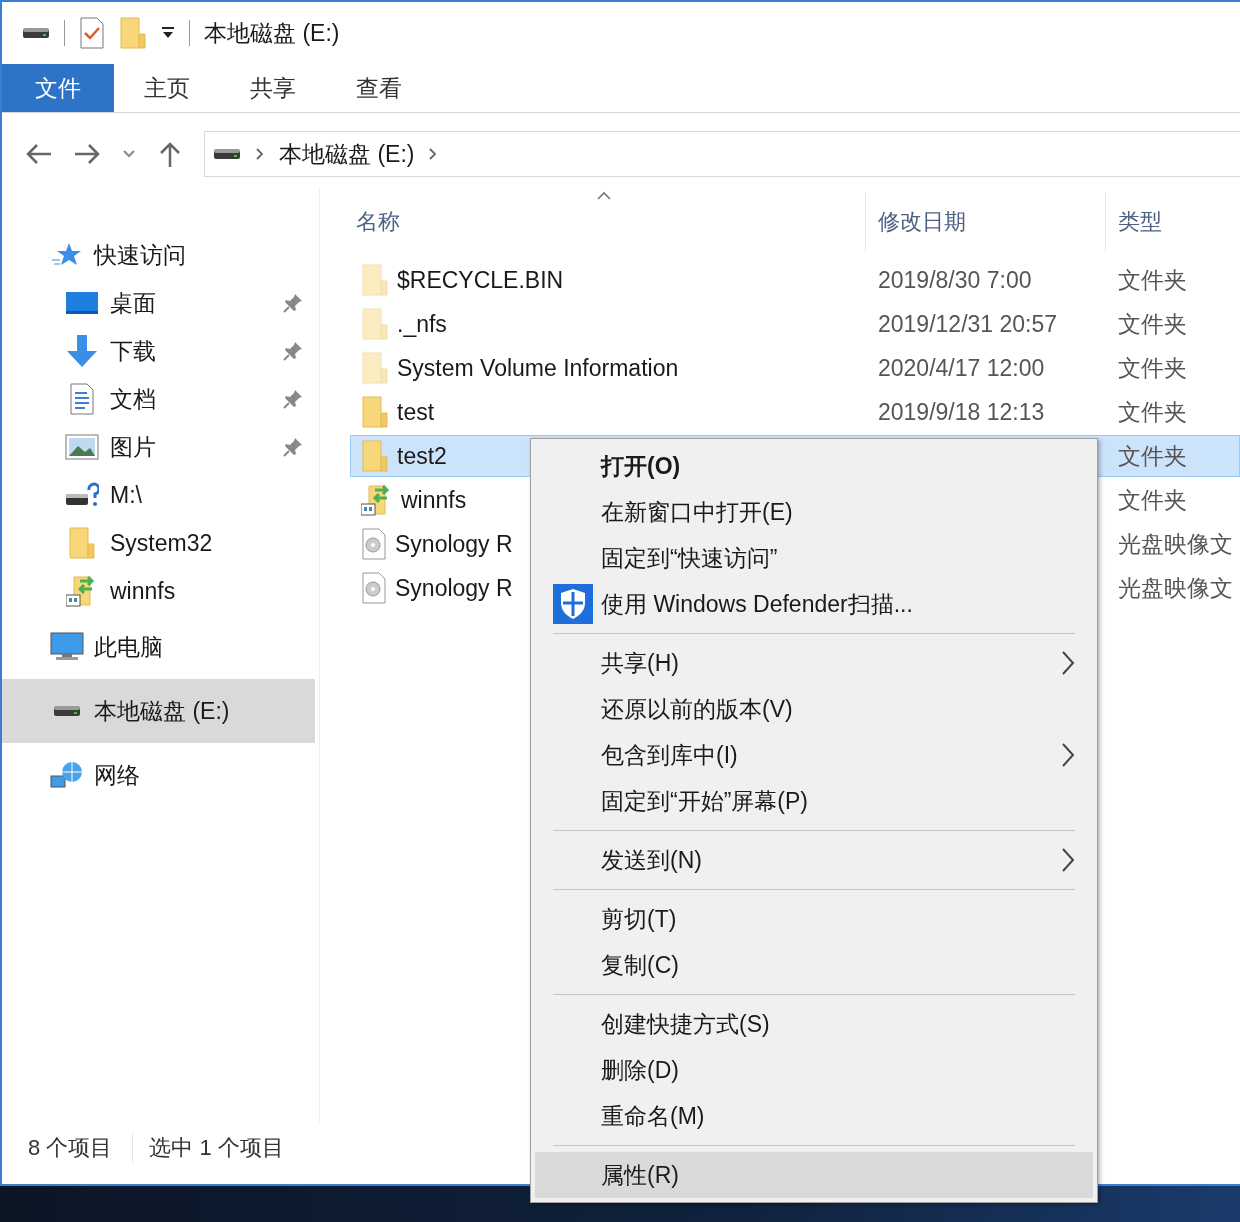  What do you see at coordinates (272, 33) in the screenshot?
I see `window-title: 本地磁盘 (E:)` at bounding box center [272, 33].